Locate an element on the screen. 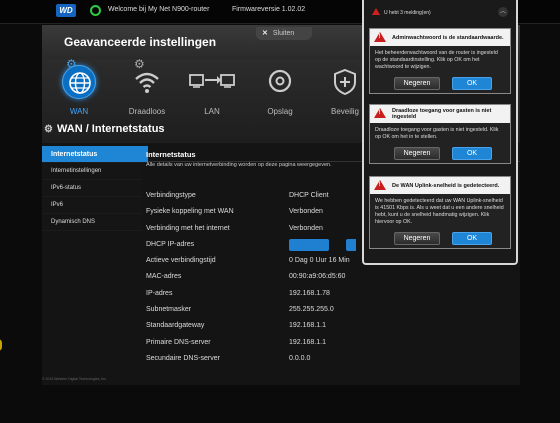  row-label: Subnetmasker is located at coordinates (169, 310).